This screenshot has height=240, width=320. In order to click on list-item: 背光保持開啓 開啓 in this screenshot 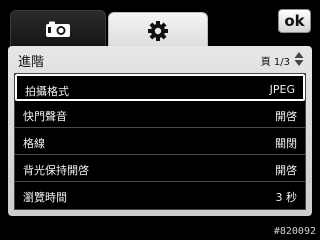, I will do `click(160, 168)`.